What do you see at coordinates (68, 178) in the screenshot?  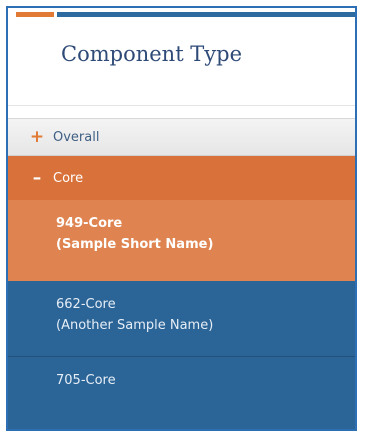 I see `tree-group-core-label: Core` at bounding box center [68, 178].